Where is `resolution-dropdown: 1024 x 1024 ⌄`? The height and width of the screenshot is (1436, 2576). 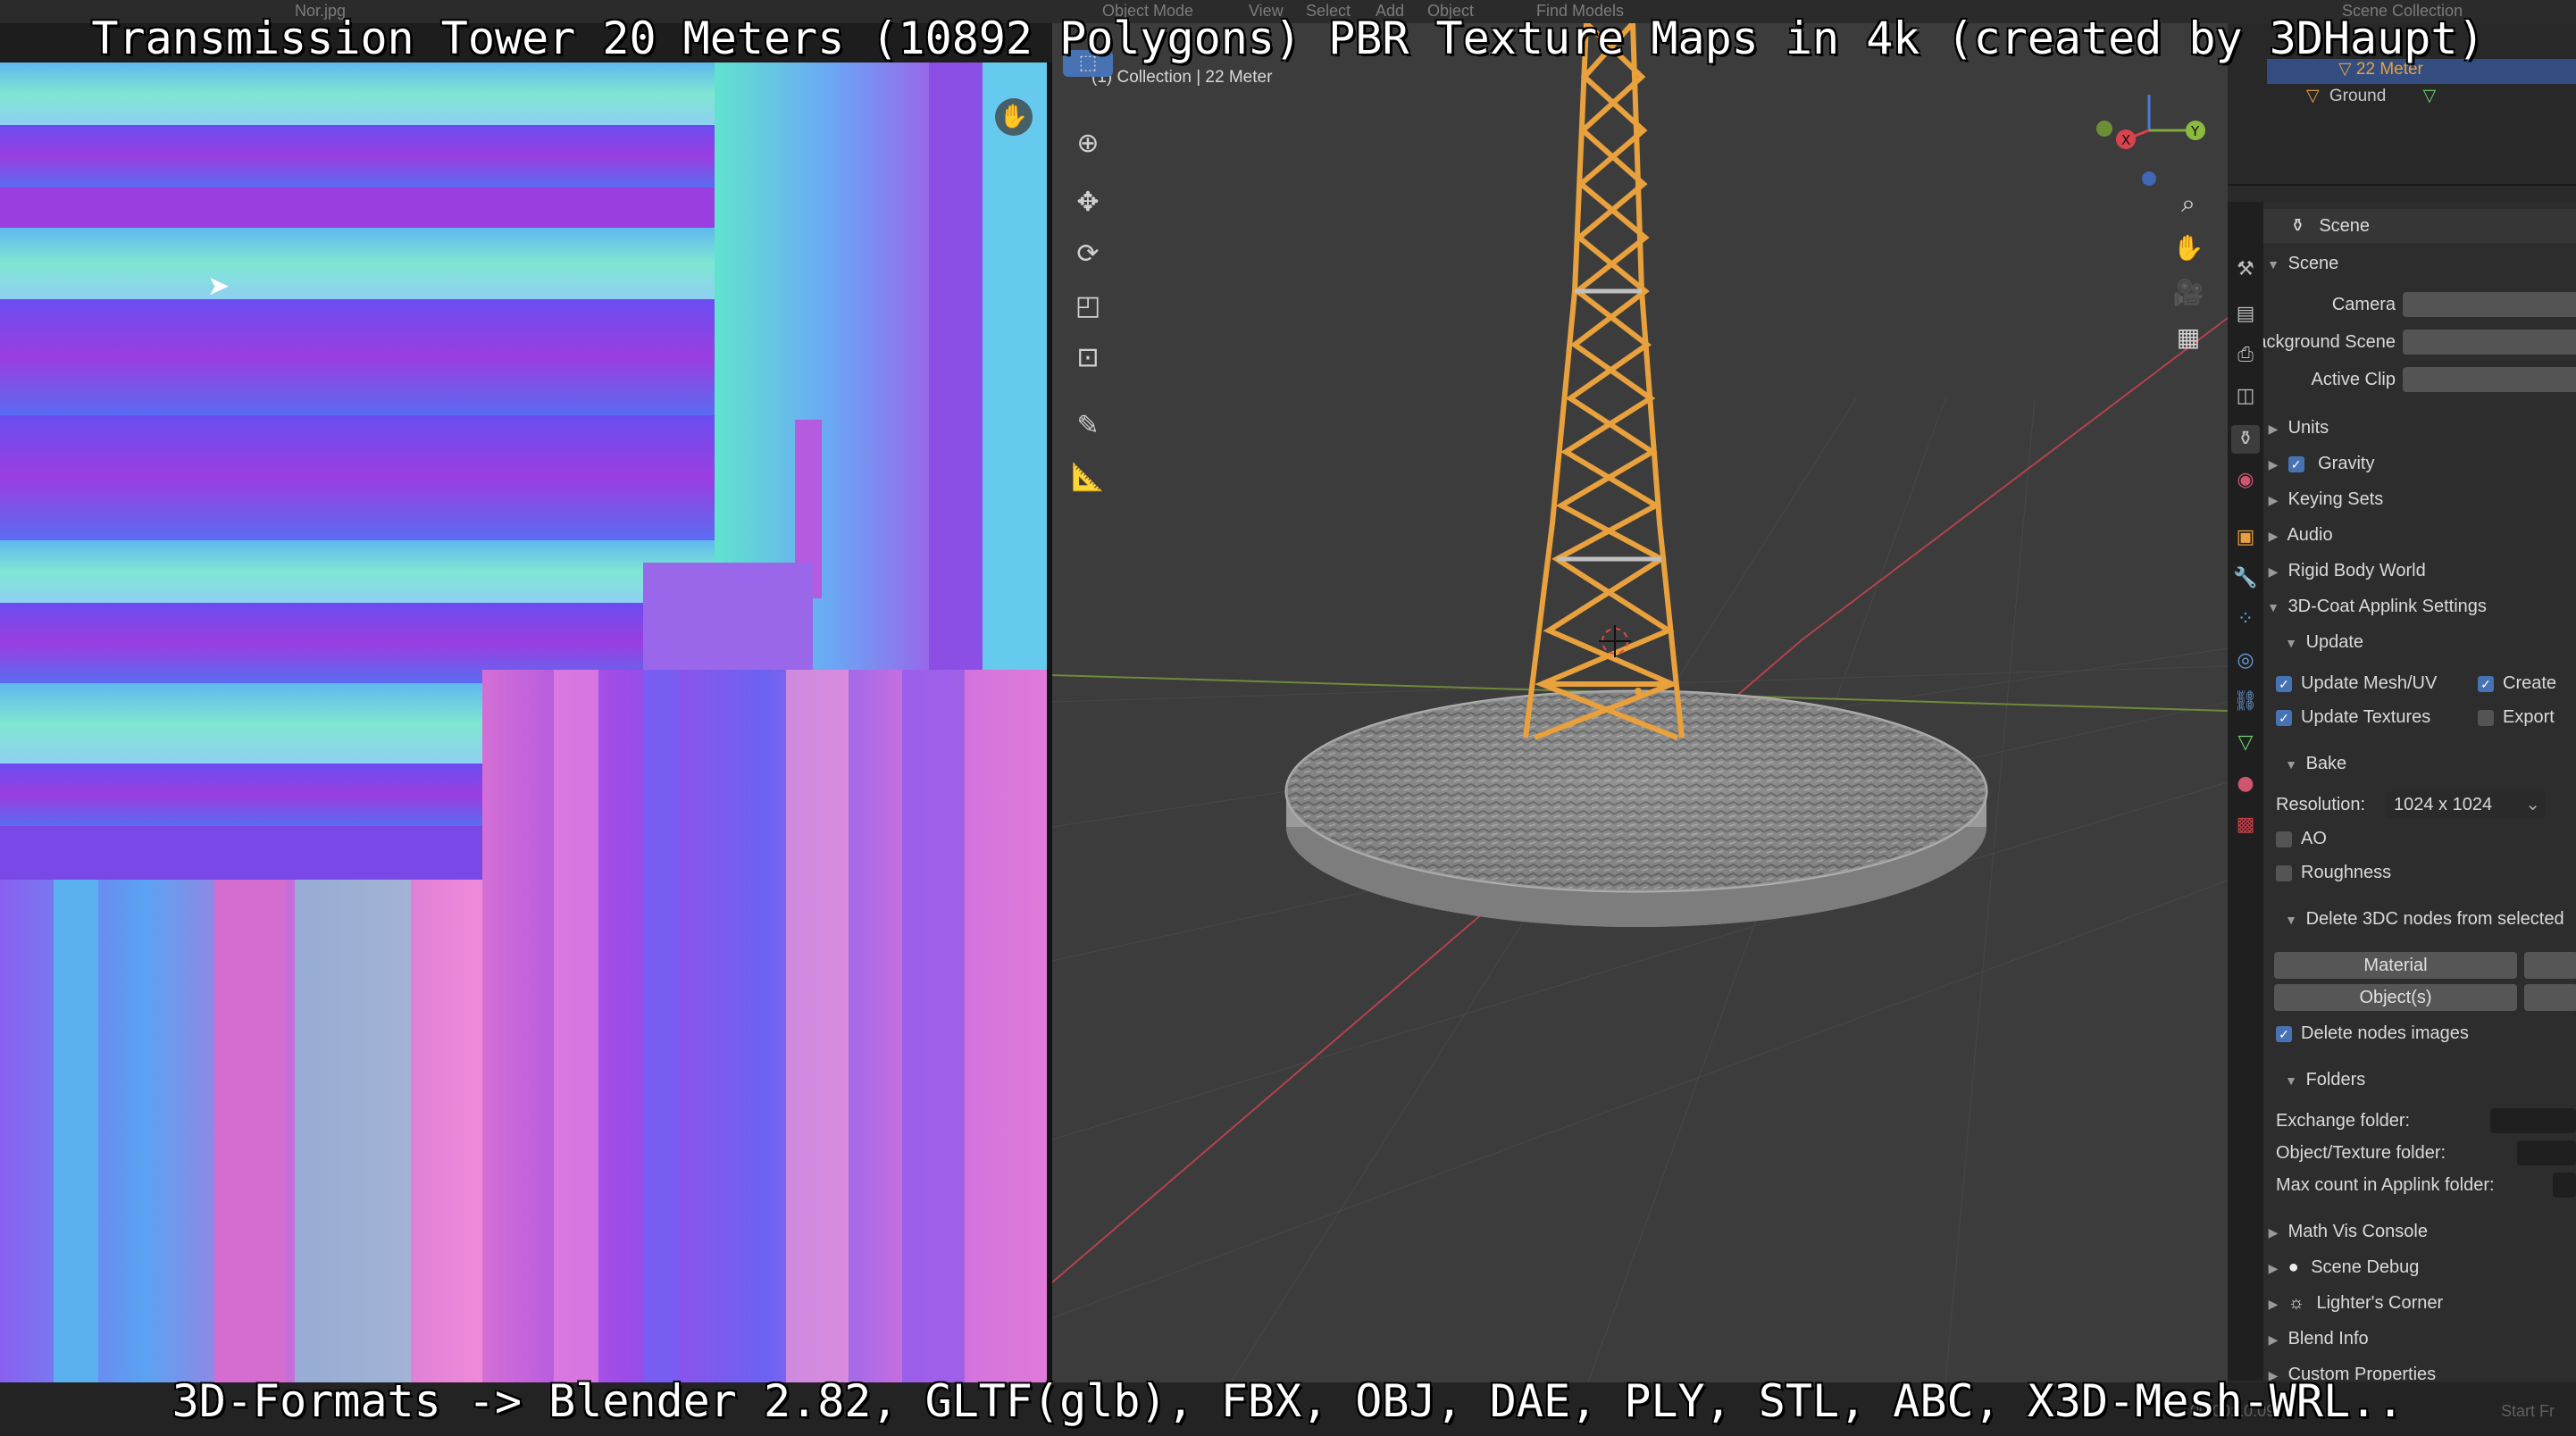
resolution-dropdown: 1024 x 1024 ⌄ is located at coordinates (2467, 804).